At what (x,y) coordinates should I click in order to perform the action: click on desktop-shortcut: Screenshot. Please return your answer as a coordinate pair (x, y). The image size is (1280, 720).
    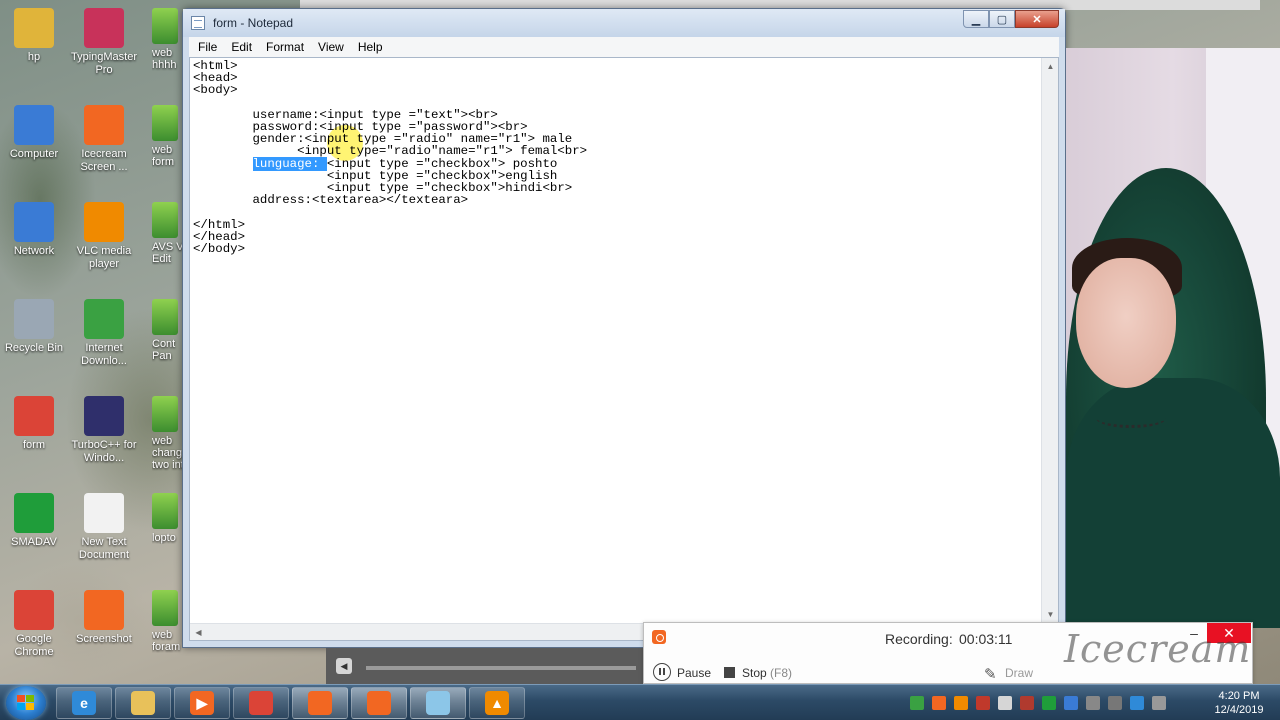
    Looking at the image, I should click on (104, 618).